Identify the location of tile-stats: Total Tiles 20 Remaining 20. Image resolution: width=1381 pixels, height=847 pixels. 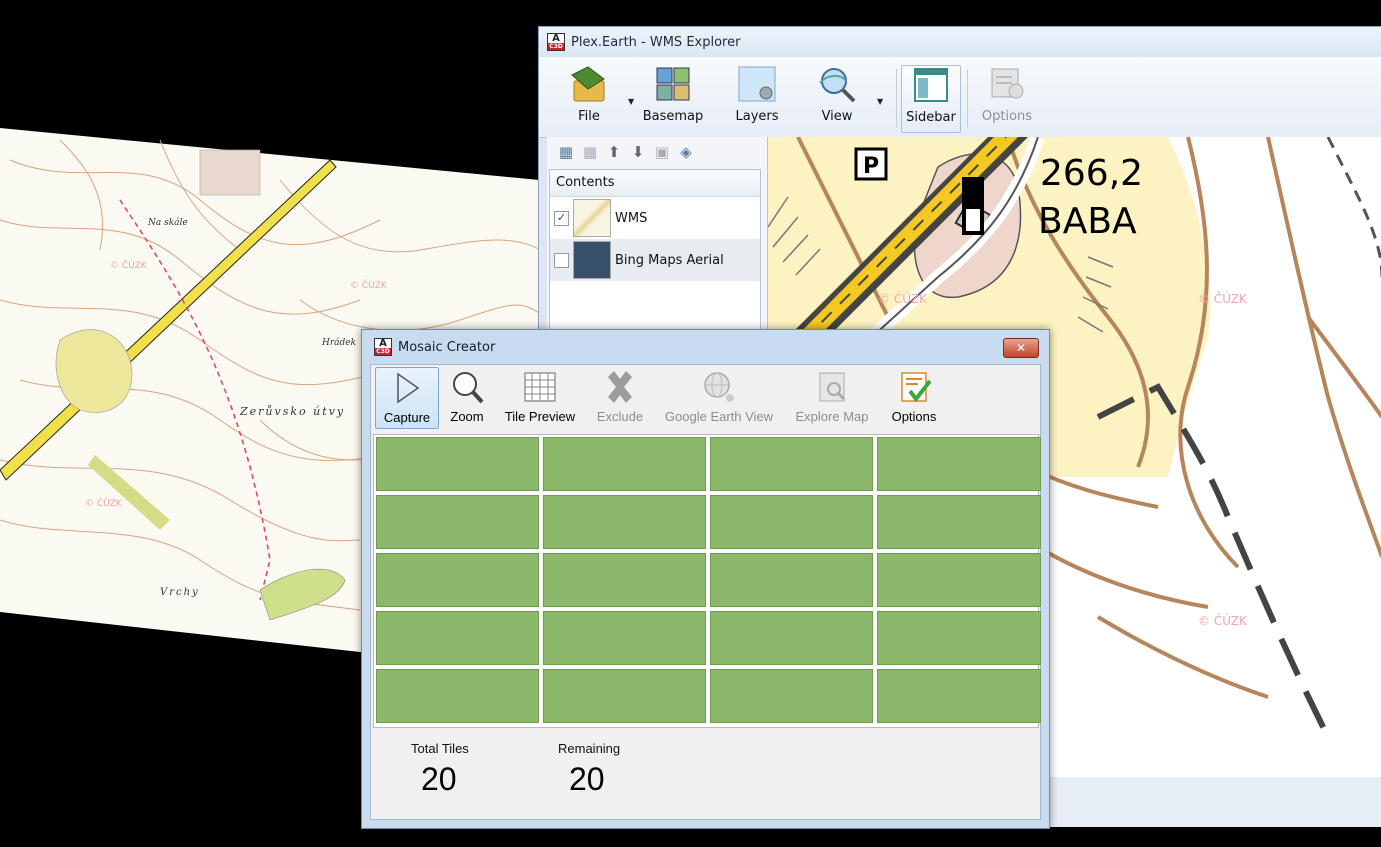
(705, 776).